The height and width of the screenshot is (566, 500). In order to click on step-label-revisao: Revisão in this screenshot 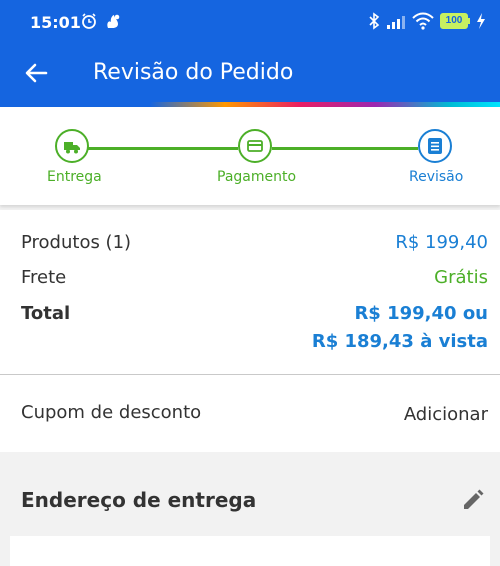, I will do `click(436, 177)`.